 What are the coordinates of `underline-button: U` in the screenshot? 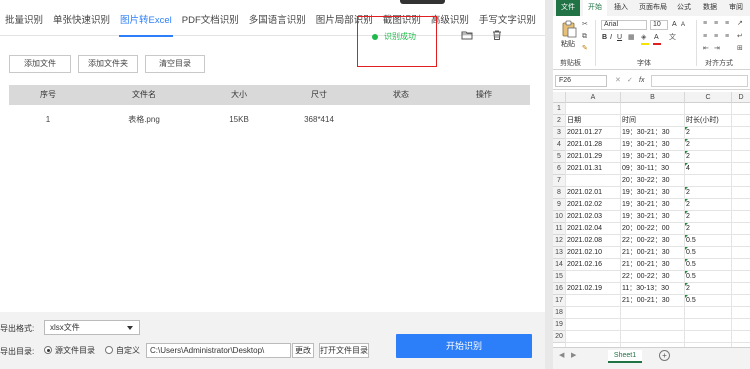 It's located at (619, 38).